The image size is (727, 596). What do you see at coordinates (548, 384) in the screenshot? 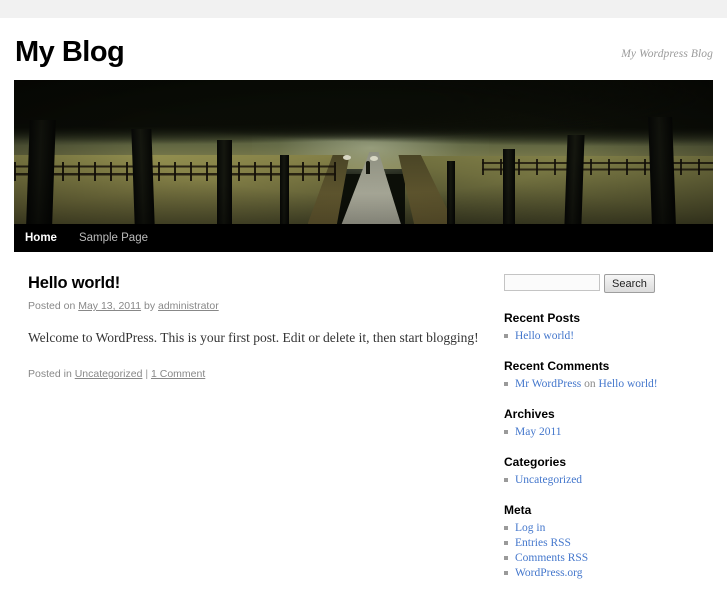
I see `comment-author-link: Mr WordPress` at bounding box center [548, 384].